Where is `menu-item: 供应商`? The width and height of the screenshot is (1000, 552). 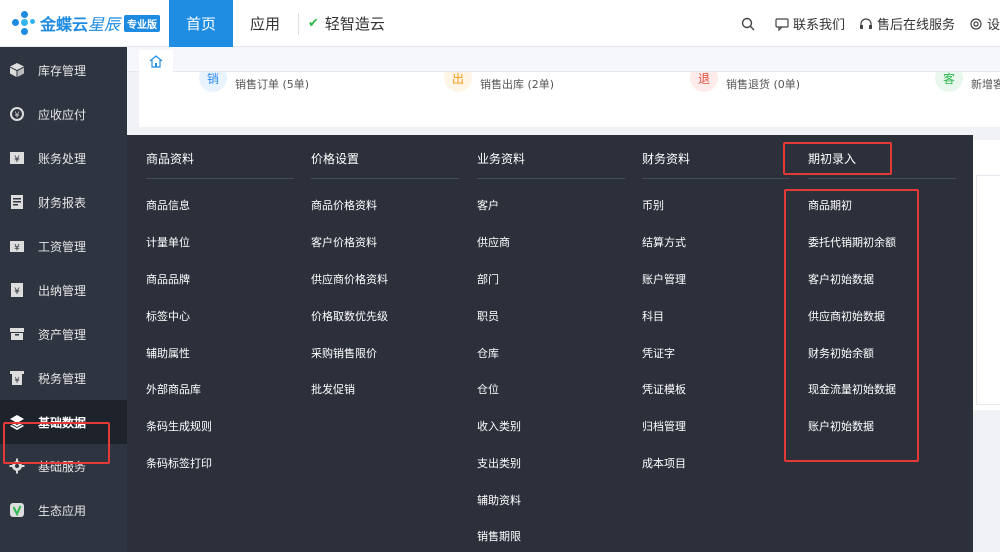 menu-item: 供应商 is located at coordinates (493, 242).